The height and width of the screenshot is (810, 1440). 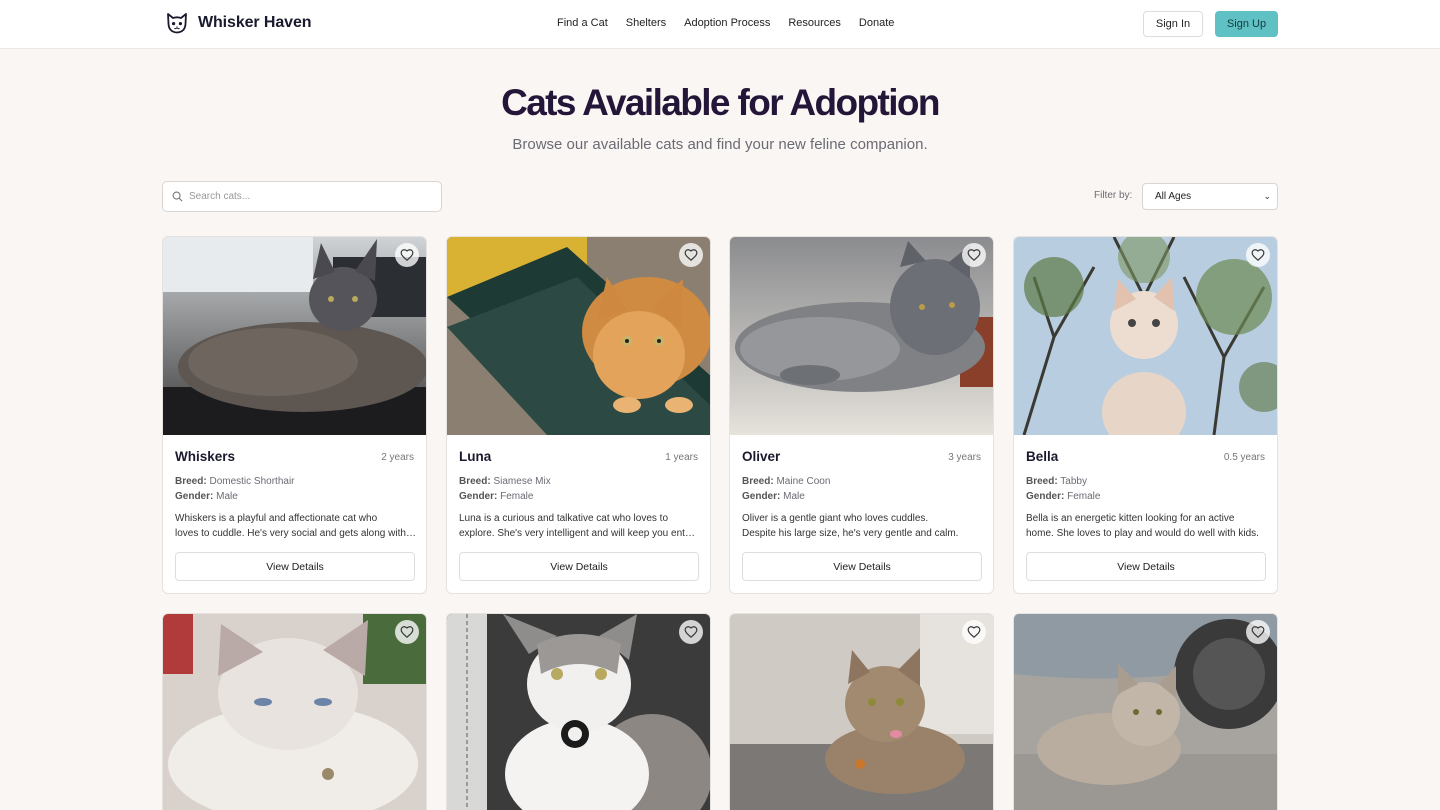 I want to click on nav-donate: Donate, so click(x=876, y=23).